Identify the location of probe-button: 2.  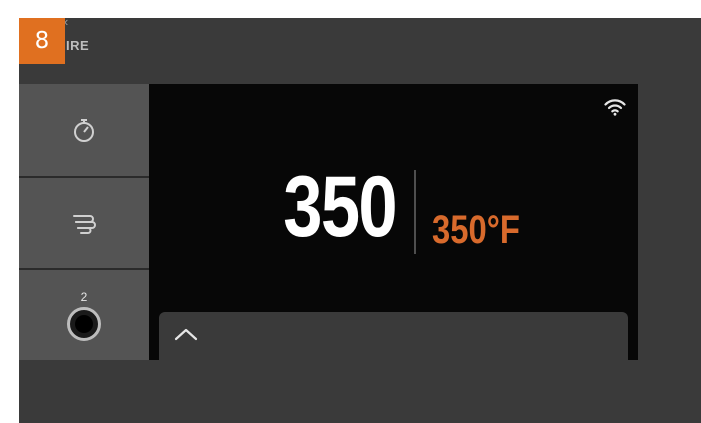
(84, 315).